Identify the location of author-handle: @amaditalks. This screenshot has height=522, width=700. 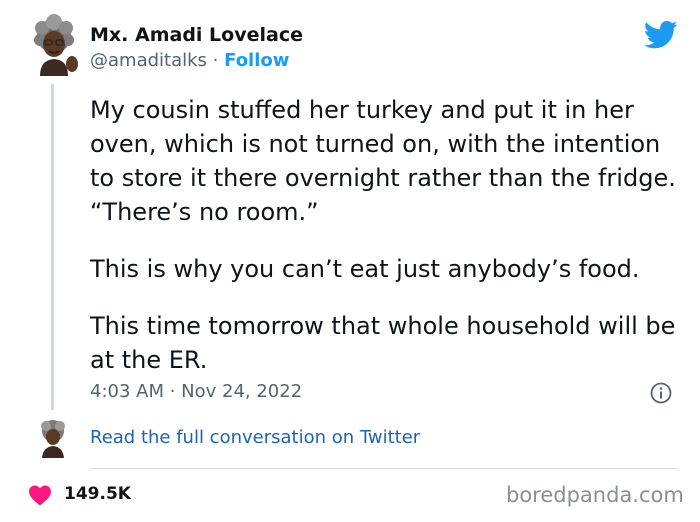
(148, 60).